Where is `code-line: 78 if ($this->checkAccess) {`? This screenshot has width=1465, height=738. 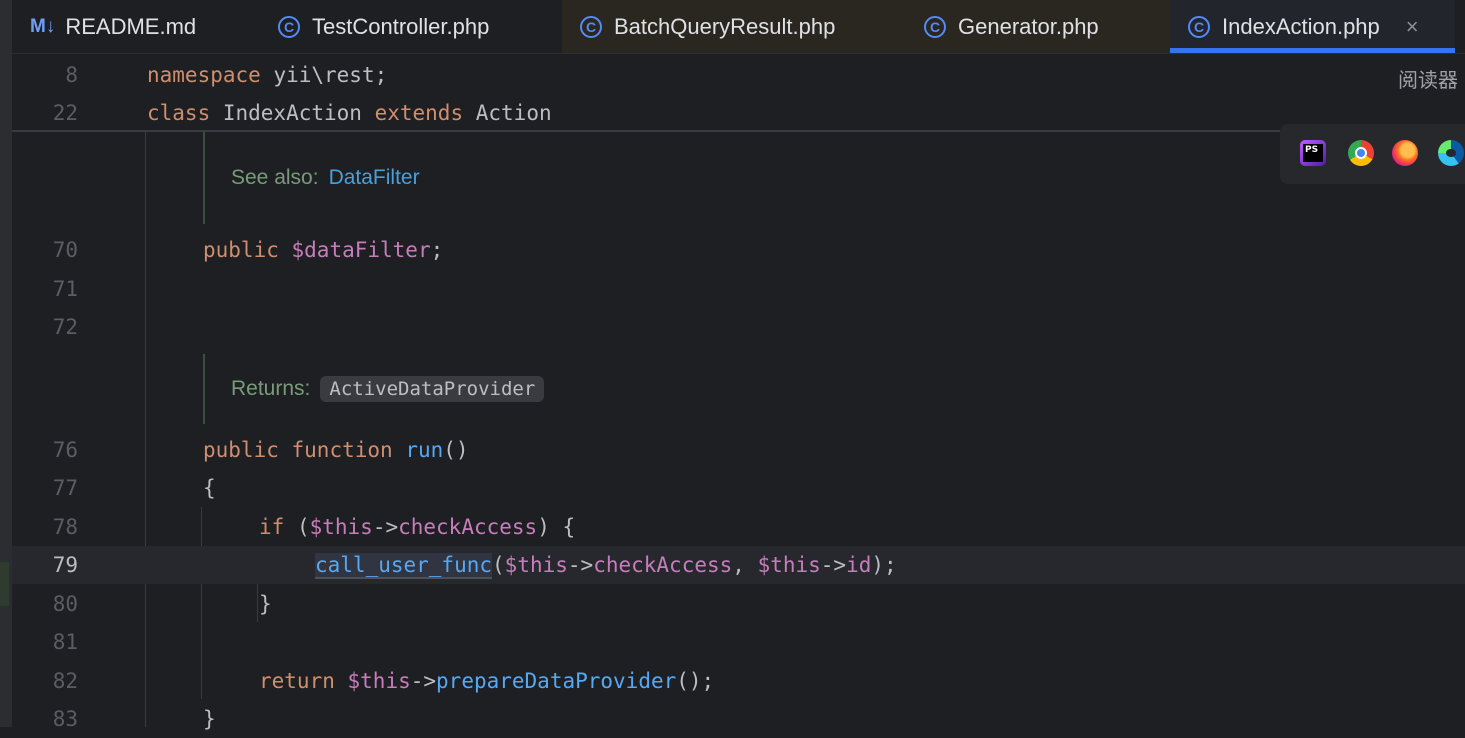 code-line: 78 if ($this->checkAccess) { is located at coordinates (738, 527).